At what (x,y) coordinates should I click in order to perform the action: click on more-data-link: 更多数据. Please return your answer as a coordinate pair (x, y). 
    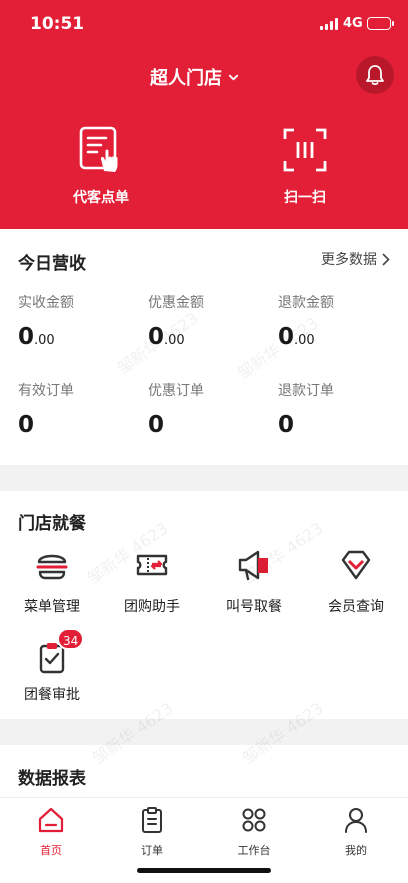
    Looking at the image, I should click on (355, 259).